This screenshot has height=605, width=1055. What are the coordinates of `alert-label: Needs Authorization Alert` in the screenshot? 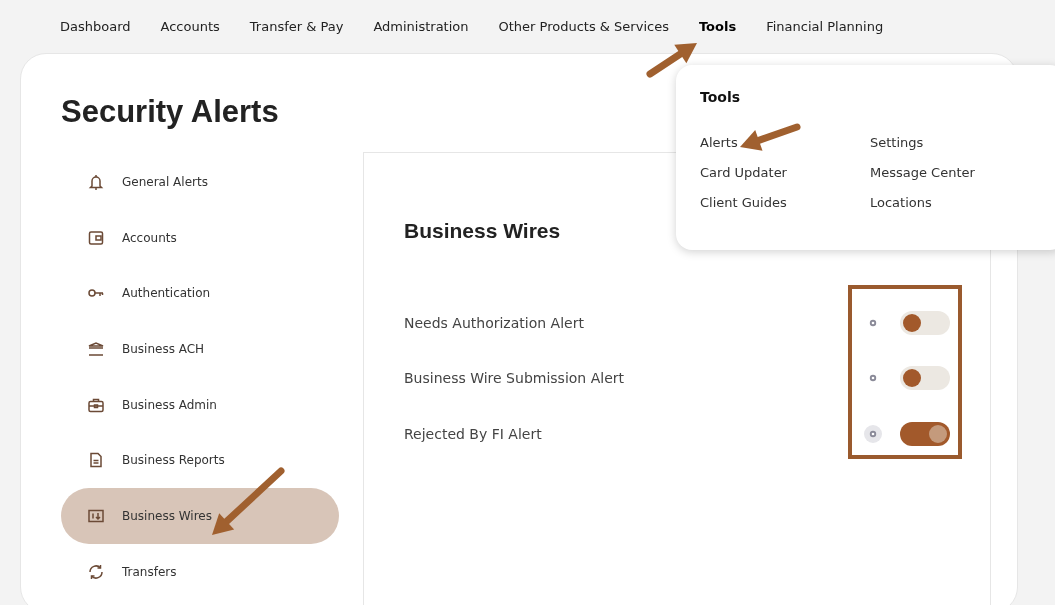 It's located at (494, 322).